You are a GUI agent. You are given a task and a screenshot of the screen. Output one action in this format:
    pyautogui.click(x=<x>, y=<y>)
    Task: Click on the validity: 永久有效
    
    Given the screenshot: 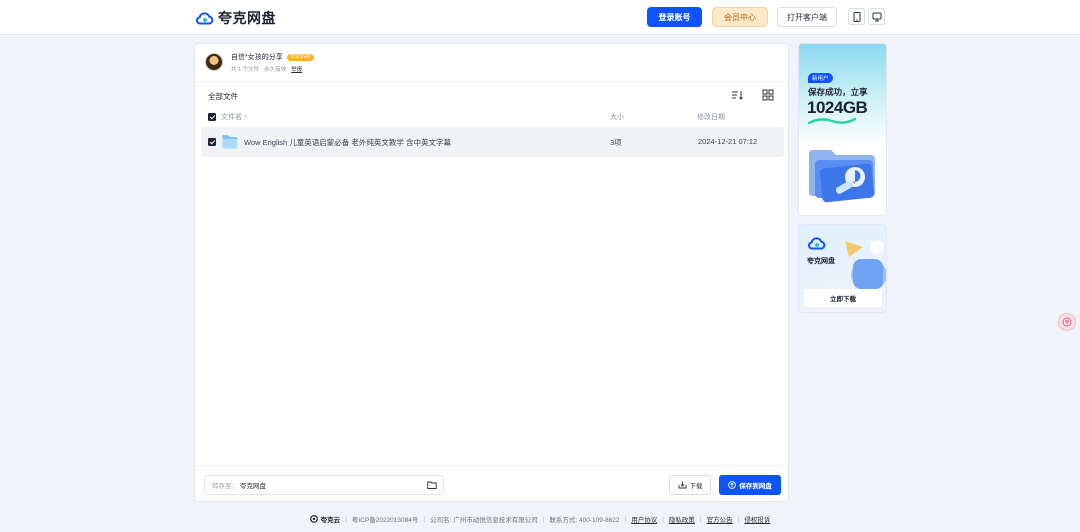 What is the action you would take?
    pyautogui.click(x=275, y=70)
    